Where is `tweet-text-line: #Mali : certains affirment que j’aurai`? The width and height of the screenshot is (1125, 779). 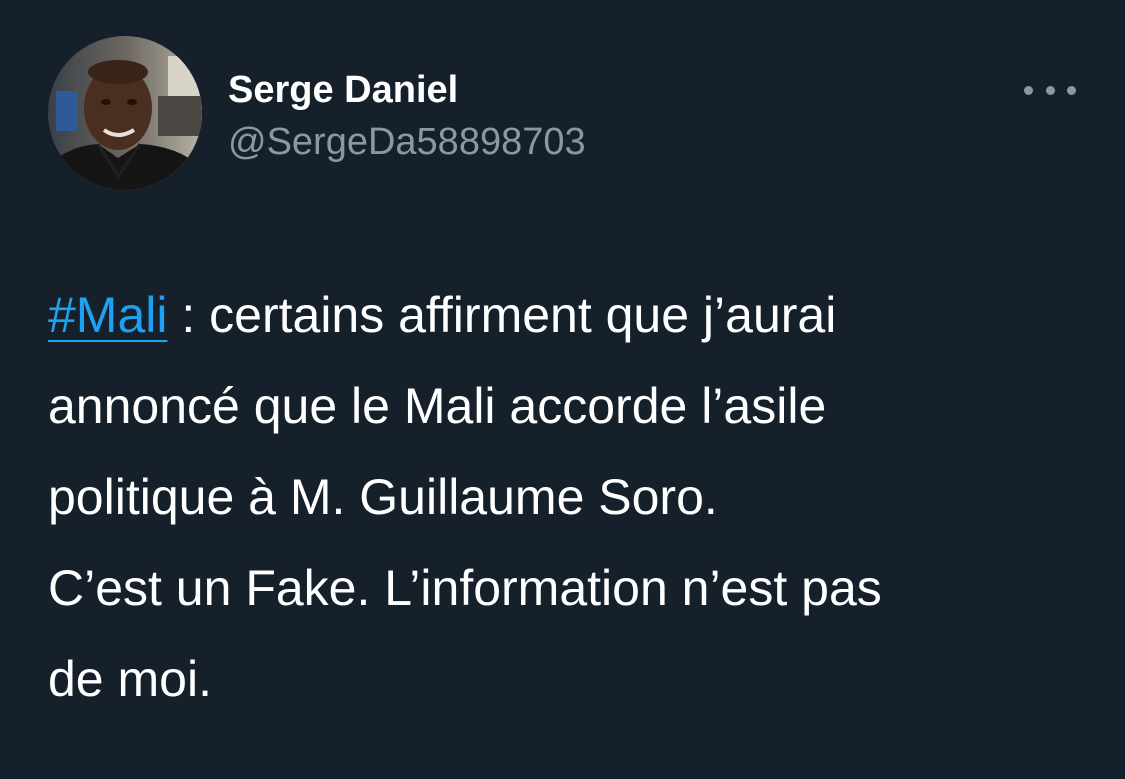
tweet-text-line: #Mali : certains affirment que j’aurai is located at coordinates (568, 315).